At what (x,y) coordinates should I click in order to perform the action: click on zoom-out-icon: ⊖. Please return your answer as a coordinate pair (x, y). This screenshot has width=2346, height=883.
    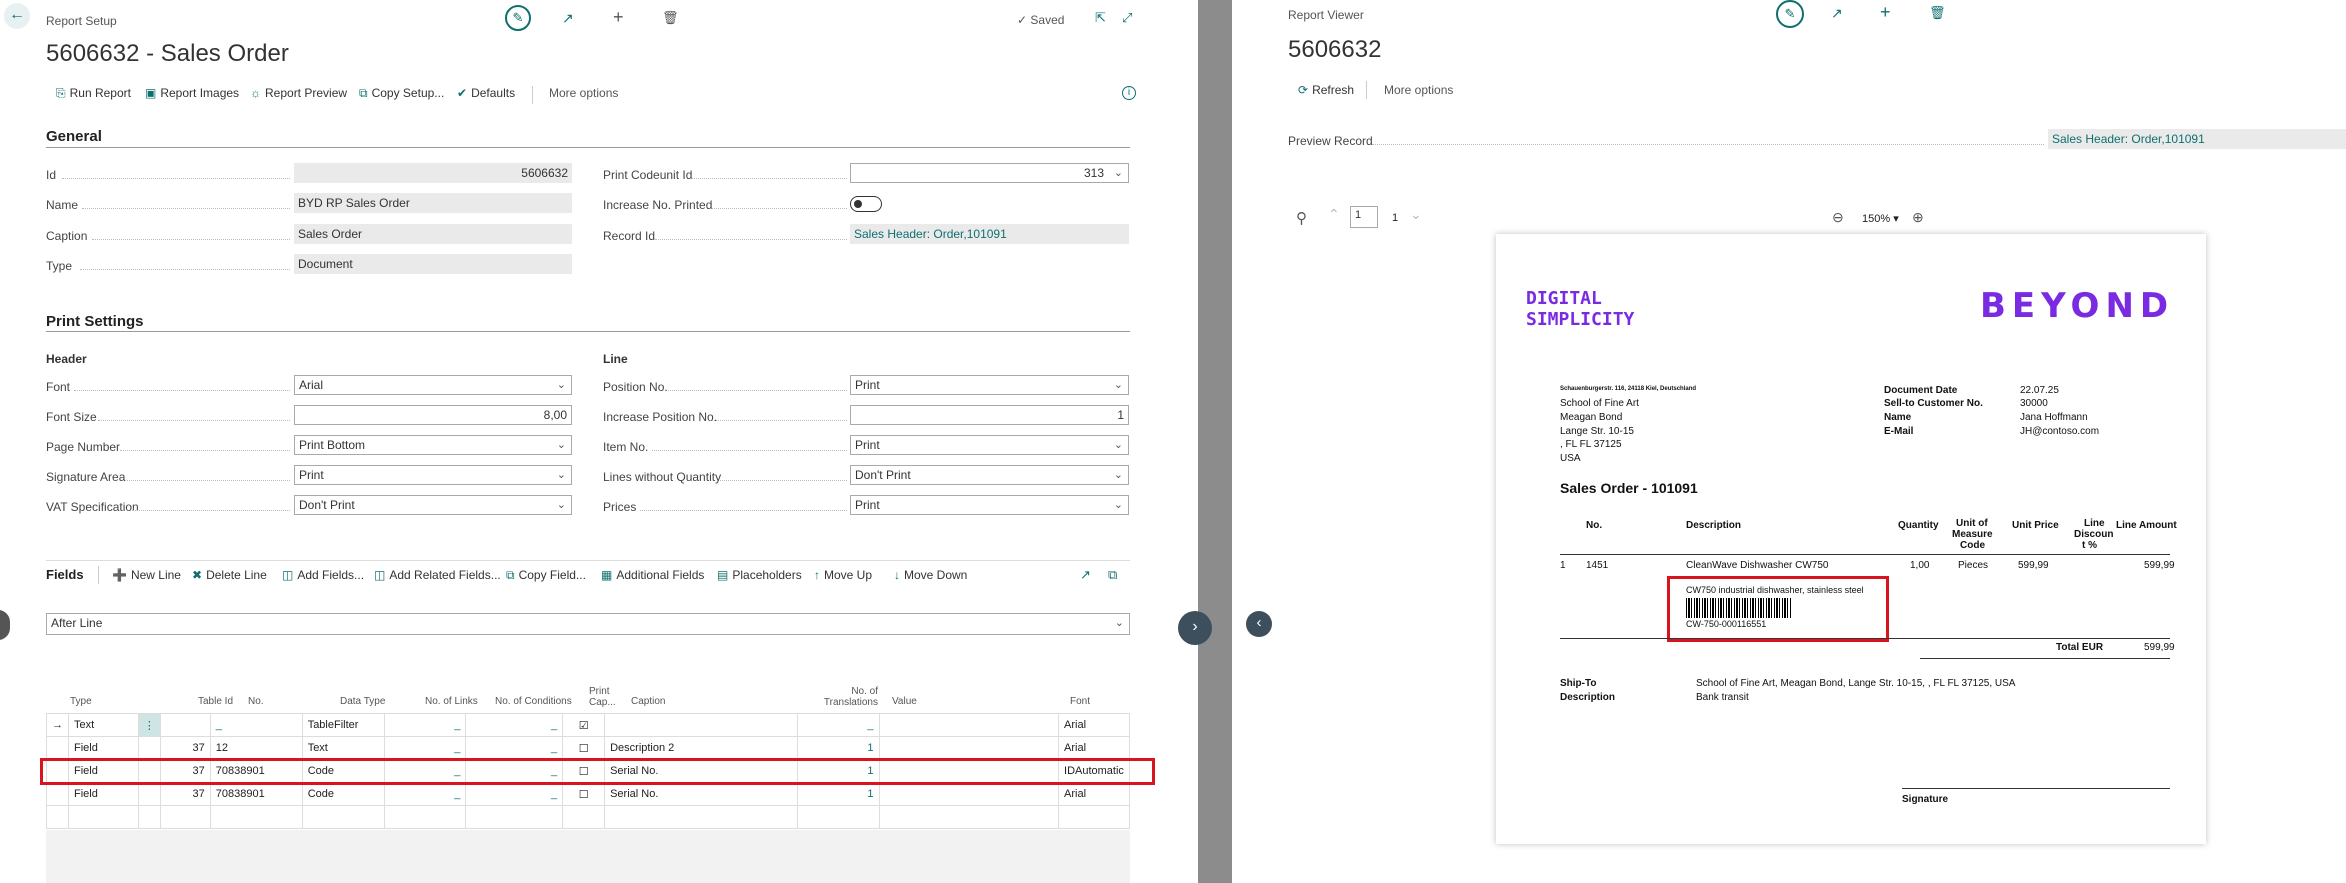
    Looking at the image, I should click on (1838, 217).